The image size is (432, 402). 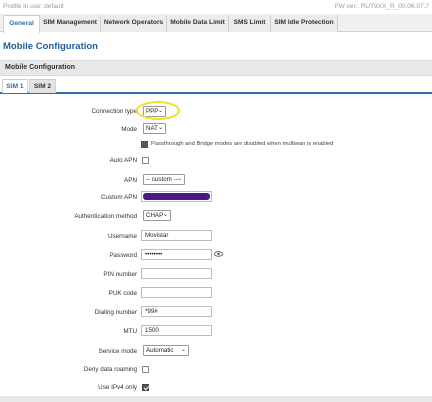 What do you see at coordinates (144, 144) in the screenshot?
I see `info-icon` at bounding box center [144, 144].